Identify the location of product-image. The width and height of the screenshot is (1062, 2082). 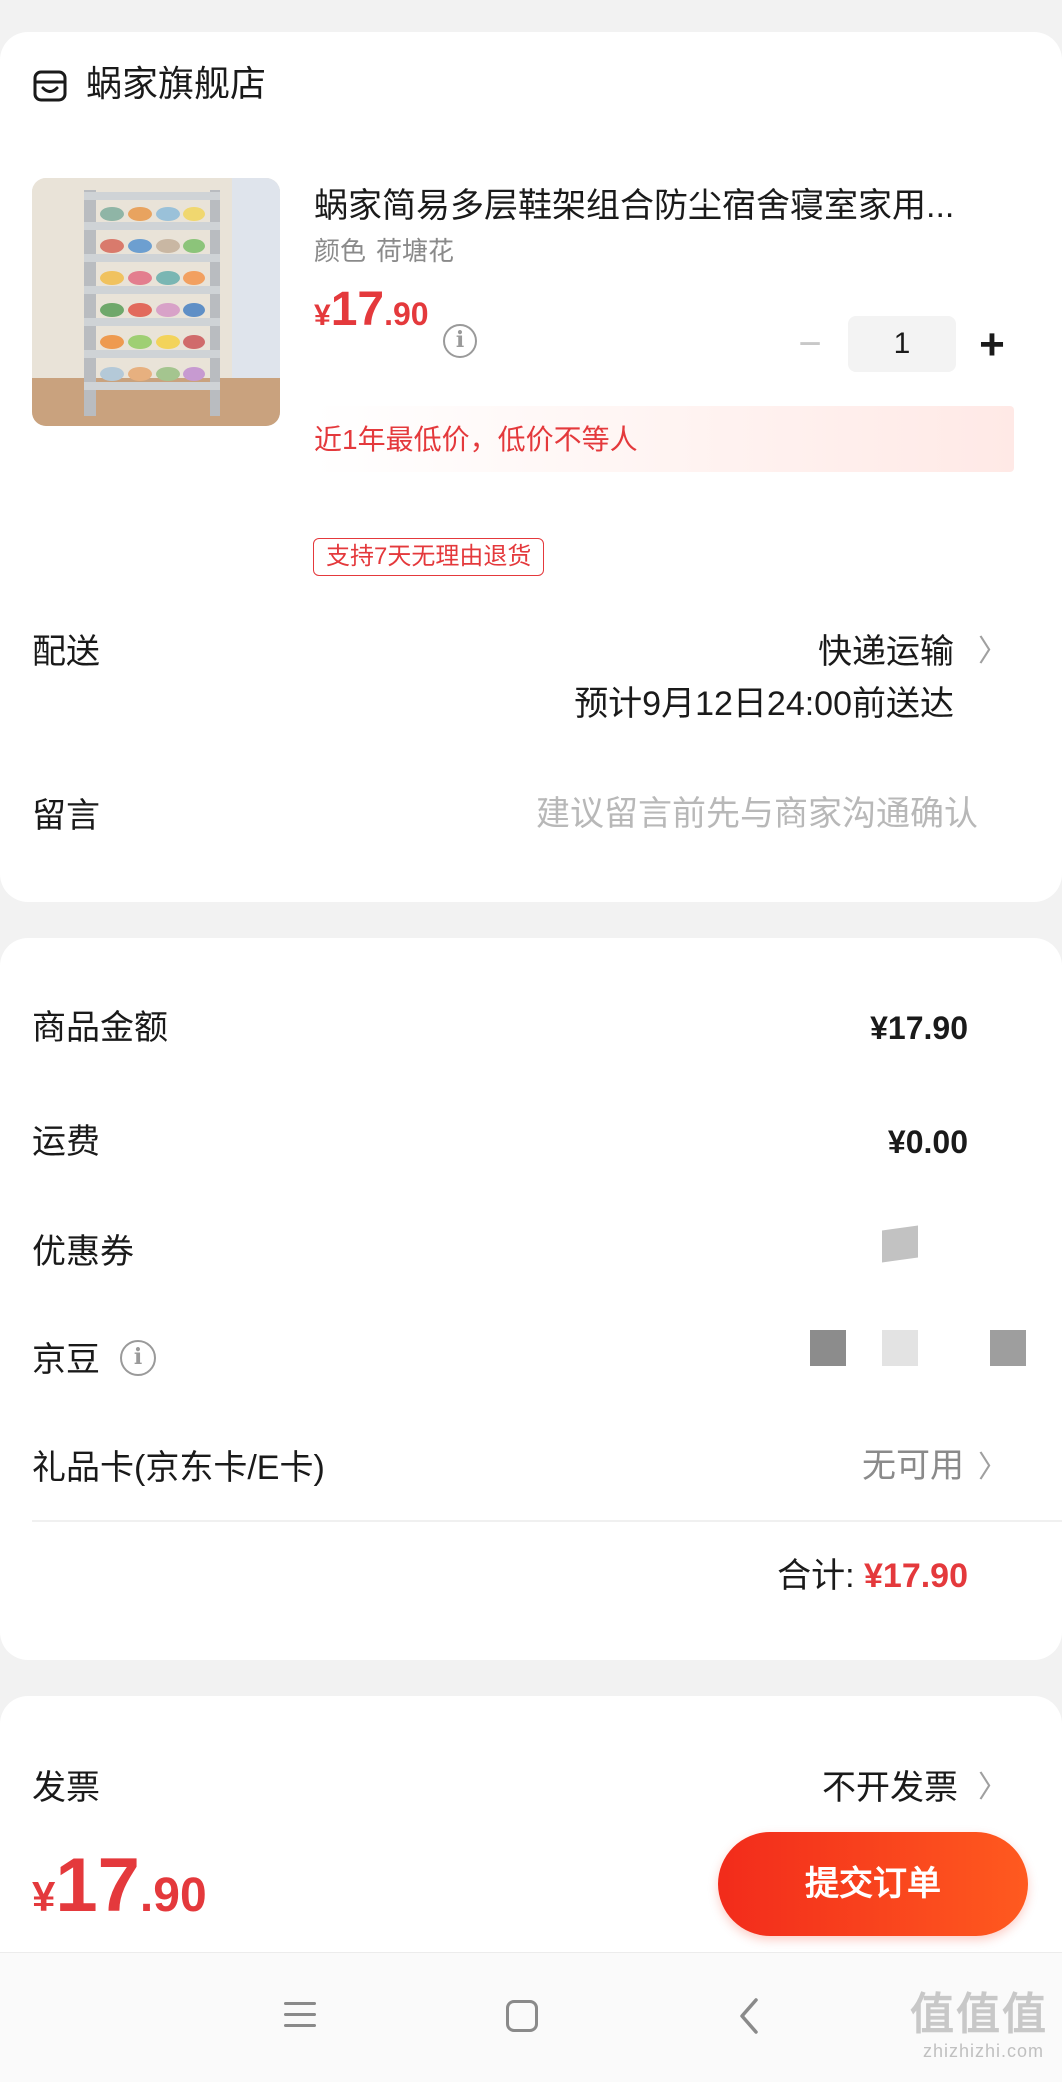
(156, 302).